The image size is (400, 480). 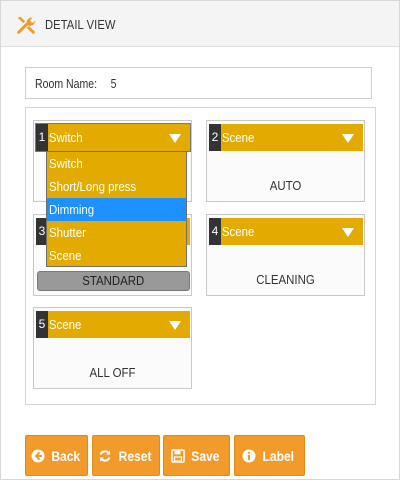 I want to click on room-name-field: Room Name: 5, so click(x=198, y=83).